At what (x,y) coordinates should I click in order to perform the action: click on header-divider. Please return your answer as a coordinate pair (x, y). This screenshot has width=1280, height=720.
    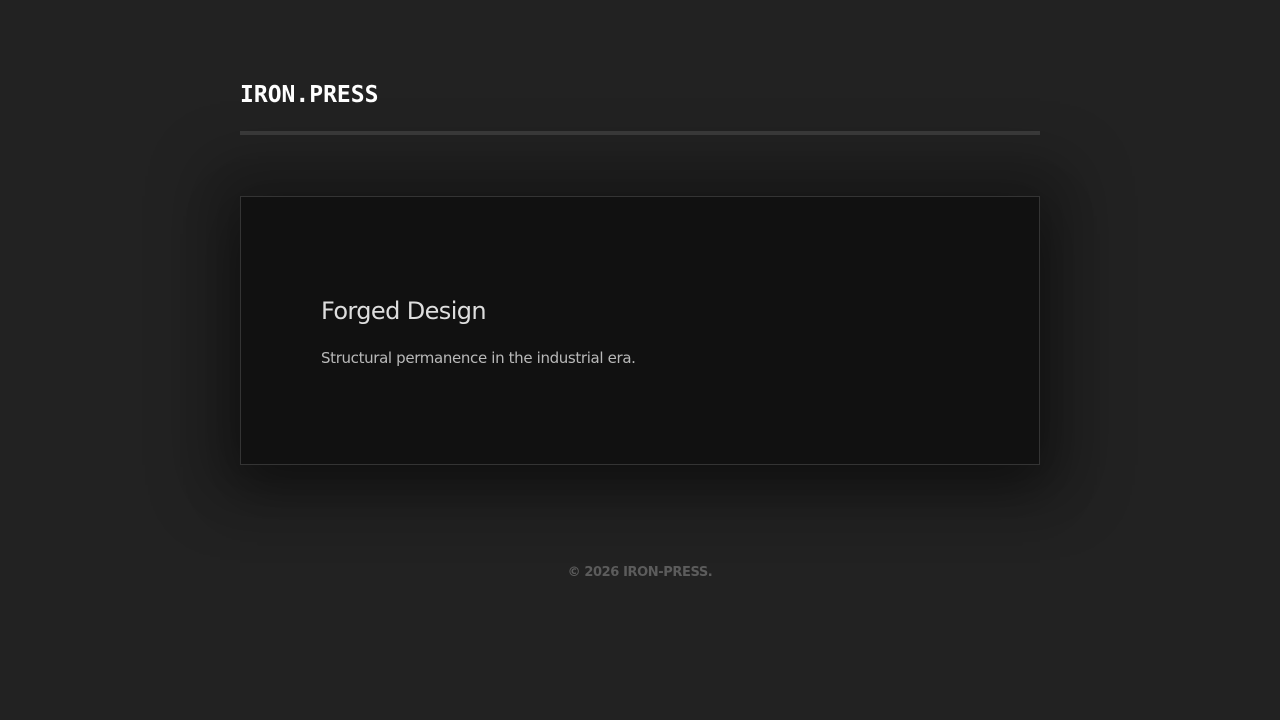
    Looking at the image, I should click on (640, 133).